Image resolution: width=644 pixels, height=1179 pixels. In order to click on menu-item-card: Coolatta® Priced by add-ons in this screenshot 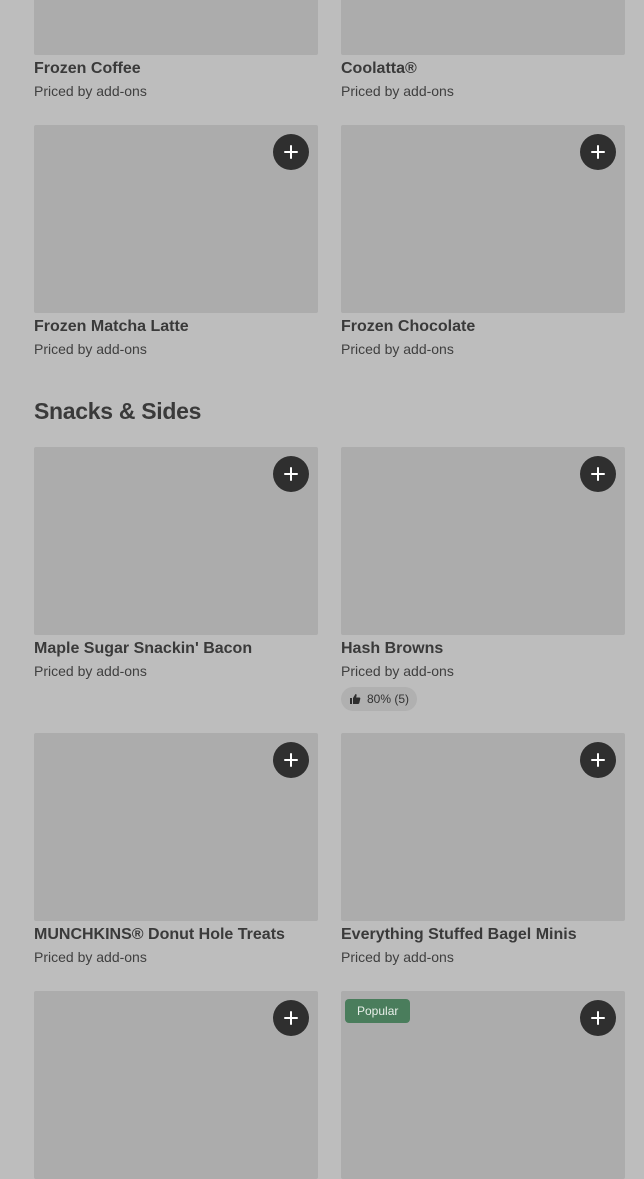, I will do `click(483, 50)`.